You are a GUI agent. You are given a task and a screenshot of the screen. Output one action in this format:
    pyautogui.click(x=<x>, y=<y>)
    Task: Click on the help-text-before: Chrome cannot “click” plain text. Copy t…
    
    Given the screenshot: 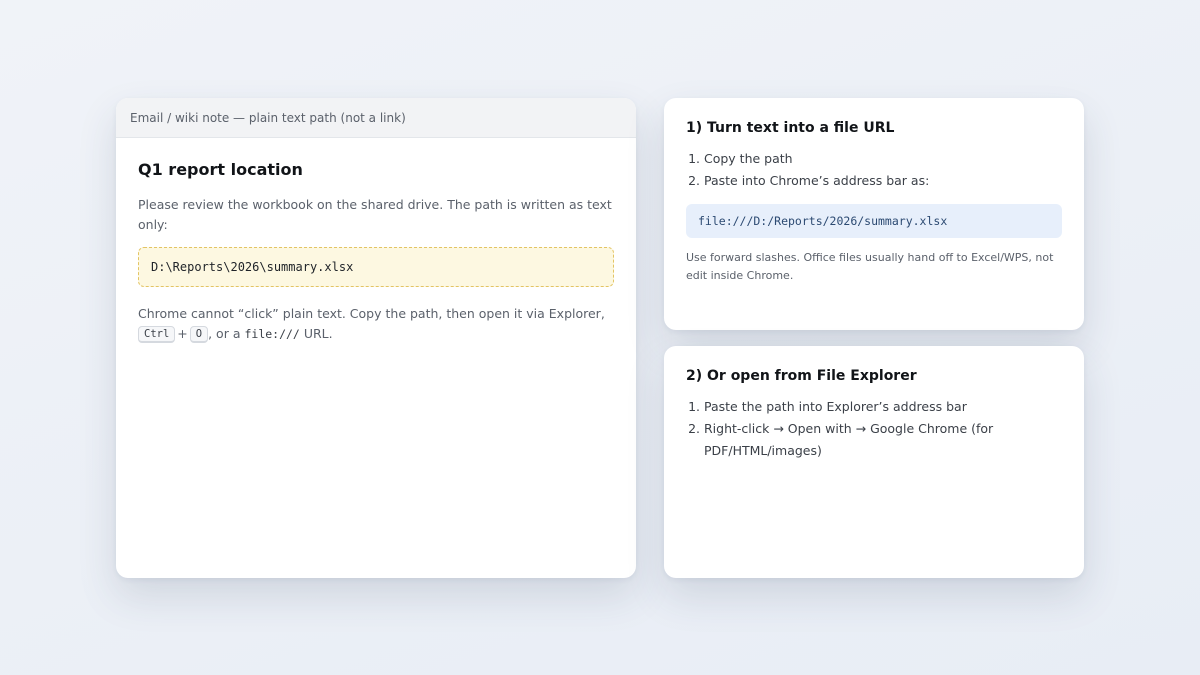 What is the action you would take?
    pyautogui.click(x=371, y=313)
    